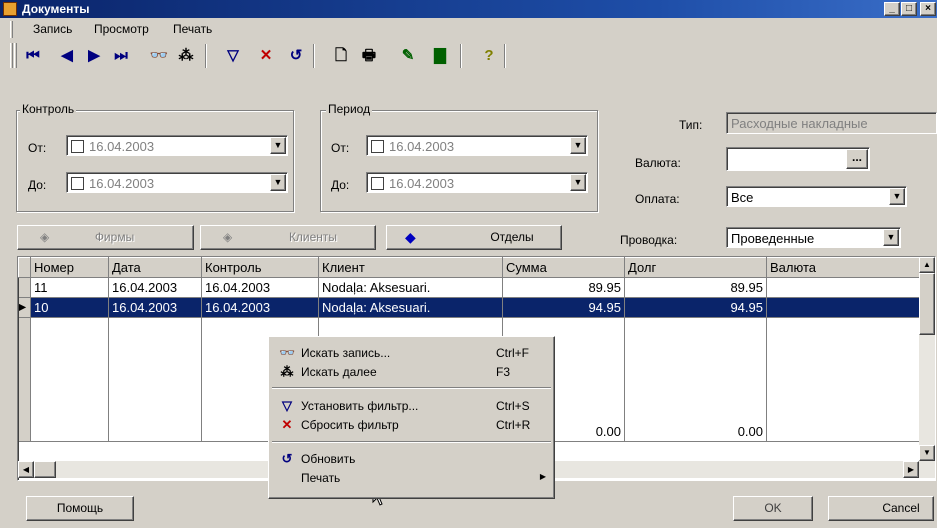 The width and height of the screenshot is (937, 528). What do you see at coordinates (909, 9) in the screenshot?
I see `maximize-button: □` at bounding box center [909, 9].